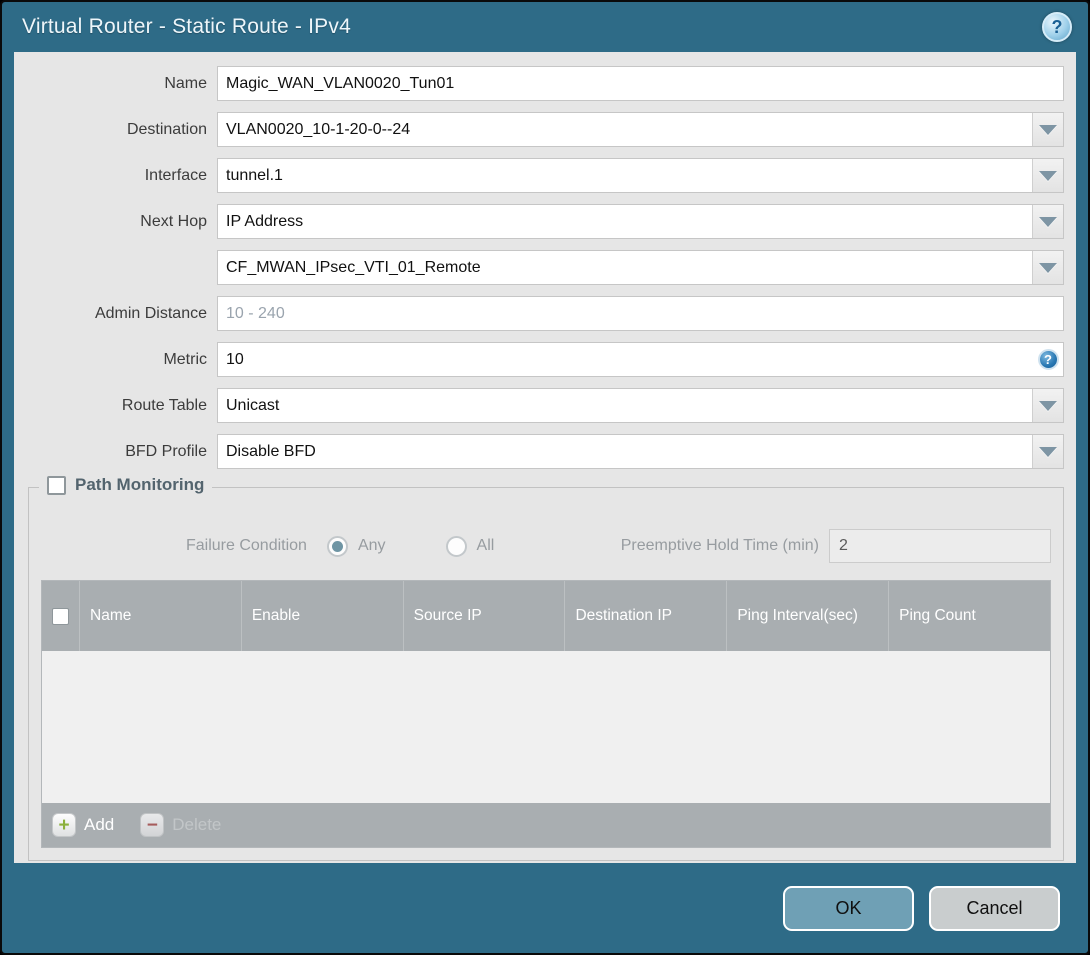 The image size is (1090, 955). Describe the element at coordinates (64, 825) in the screenshot. I see `add-icon: +` at that location.